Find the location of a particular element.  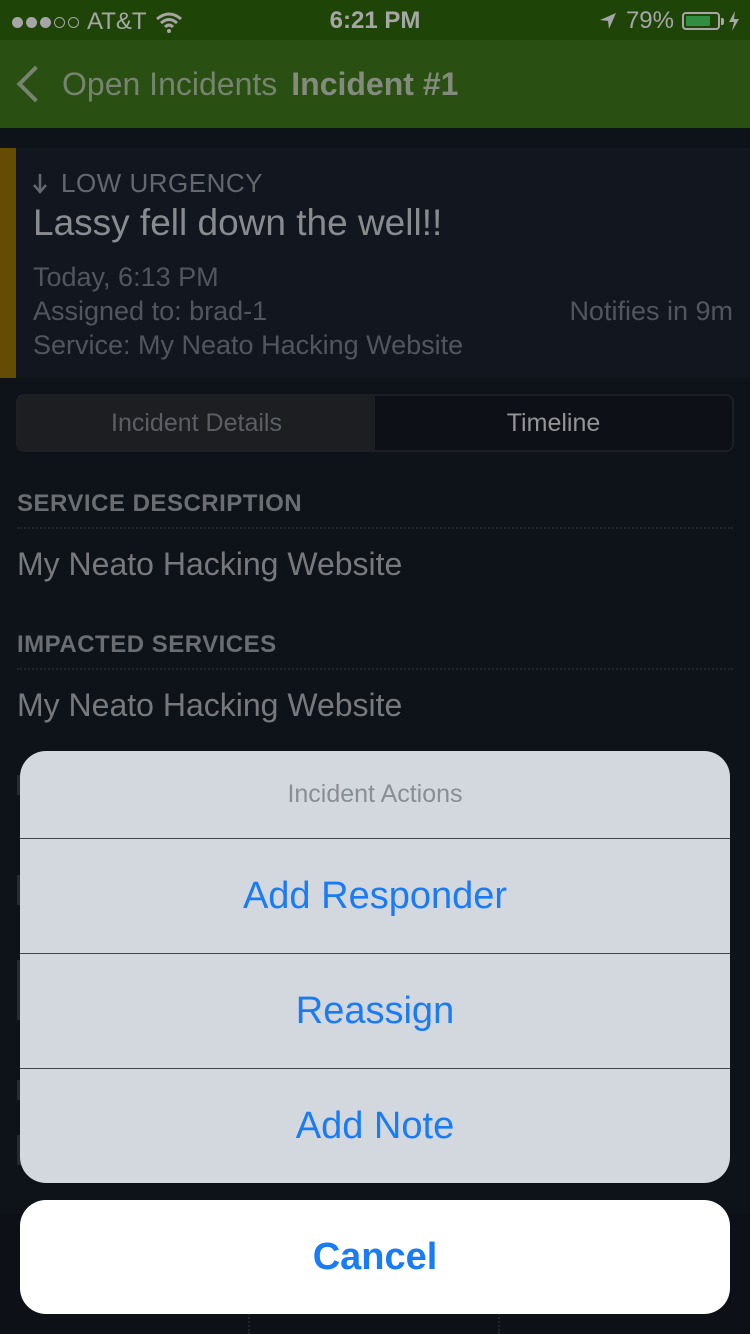

add-responder-button: Add Responder is located at coordinates (375, 896).